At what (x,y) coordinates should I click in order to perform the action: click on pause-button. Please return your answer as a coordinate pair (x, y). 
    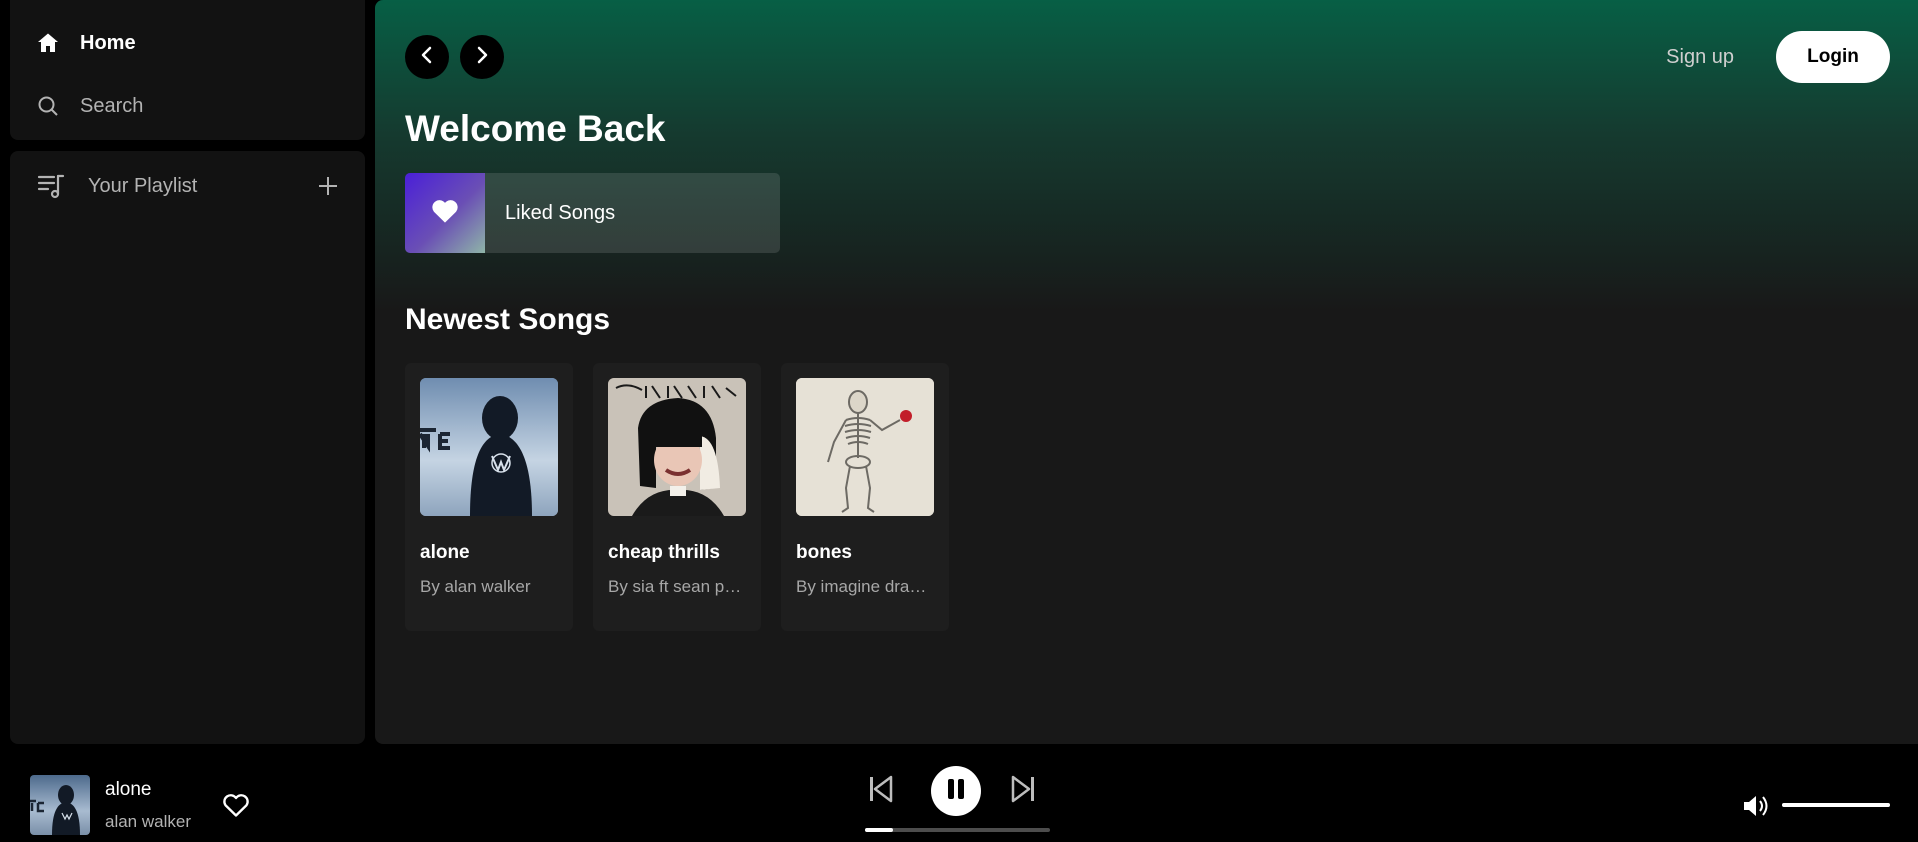
    Looking at the image, I should click on (956, 791).